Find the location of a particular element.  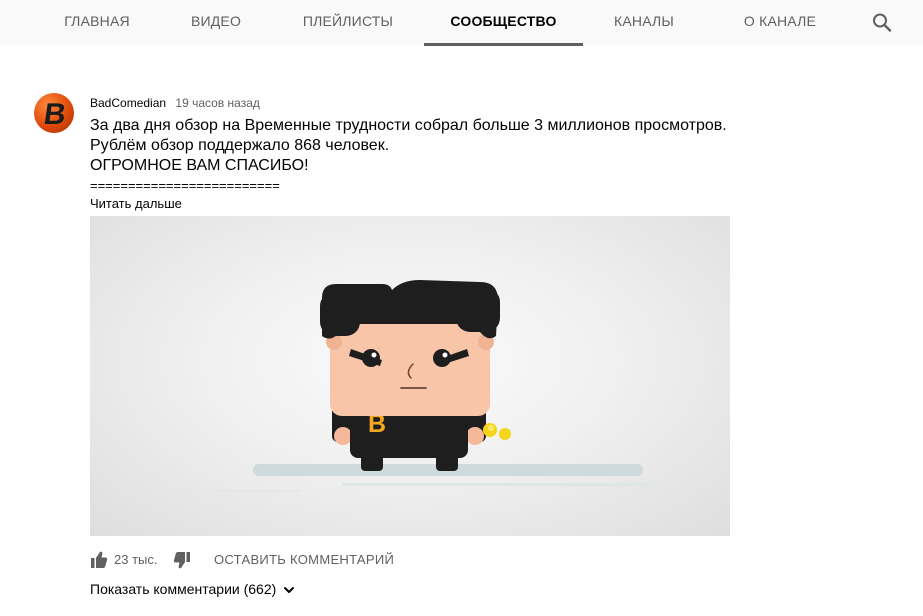

search-icon is located at coordinates (882, 22).